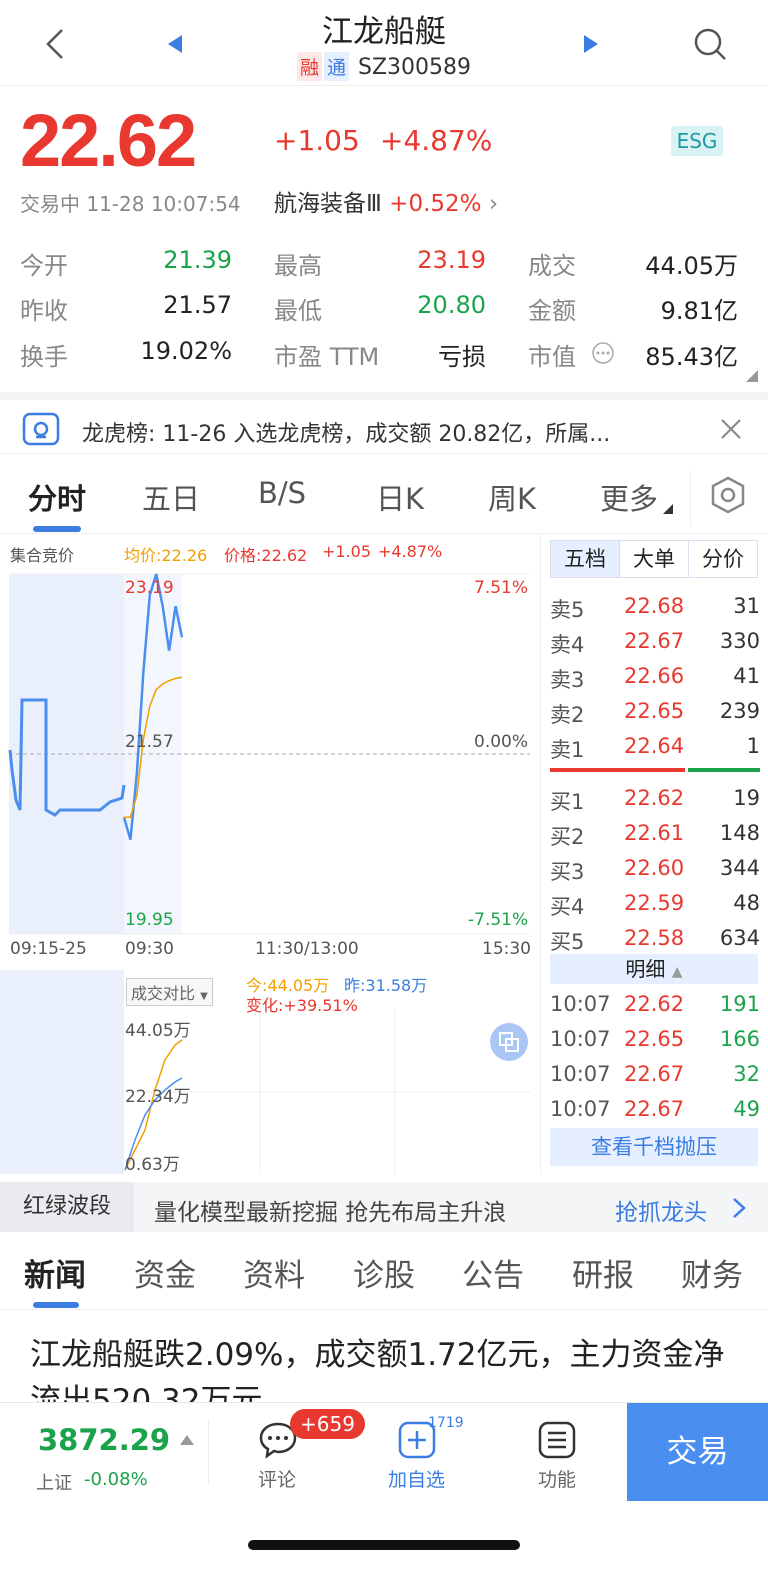  Describe the element at coordinates (171, 497) in the screenshot. I see `tab-five-day: 五日` at that location.